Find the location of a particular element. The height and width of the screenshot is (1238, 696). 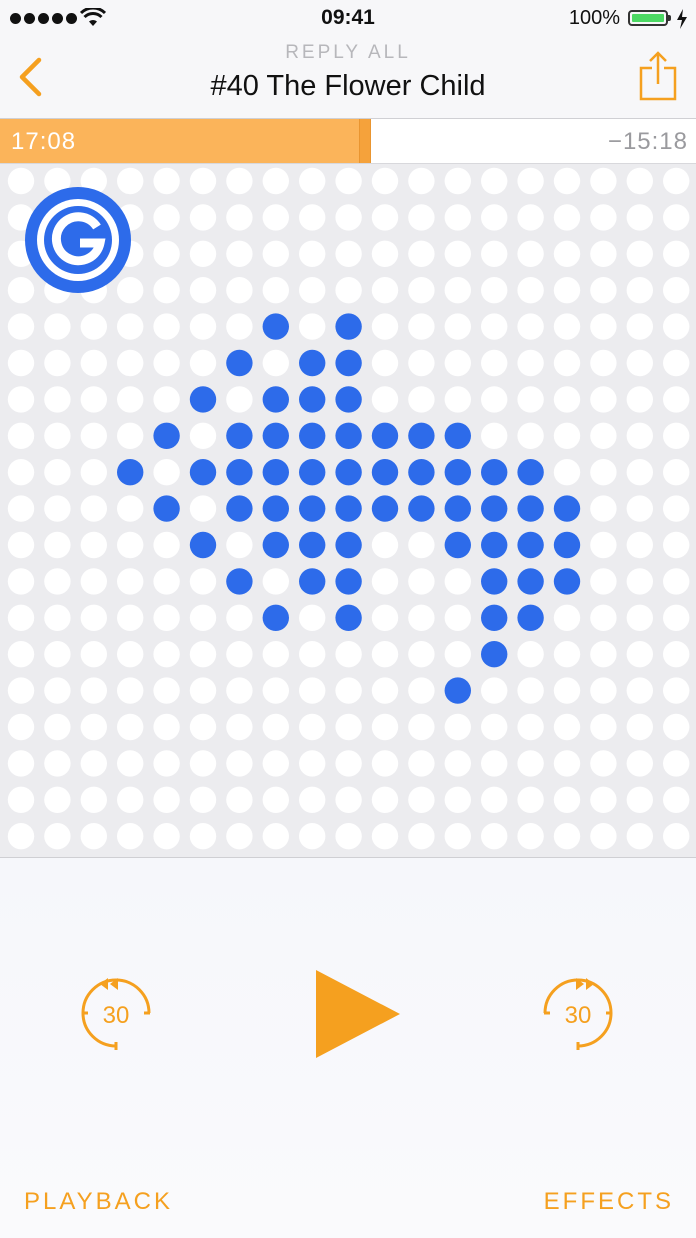

progress-scrubber: 17:08 −15:18 is located at coordinates (348, 141).